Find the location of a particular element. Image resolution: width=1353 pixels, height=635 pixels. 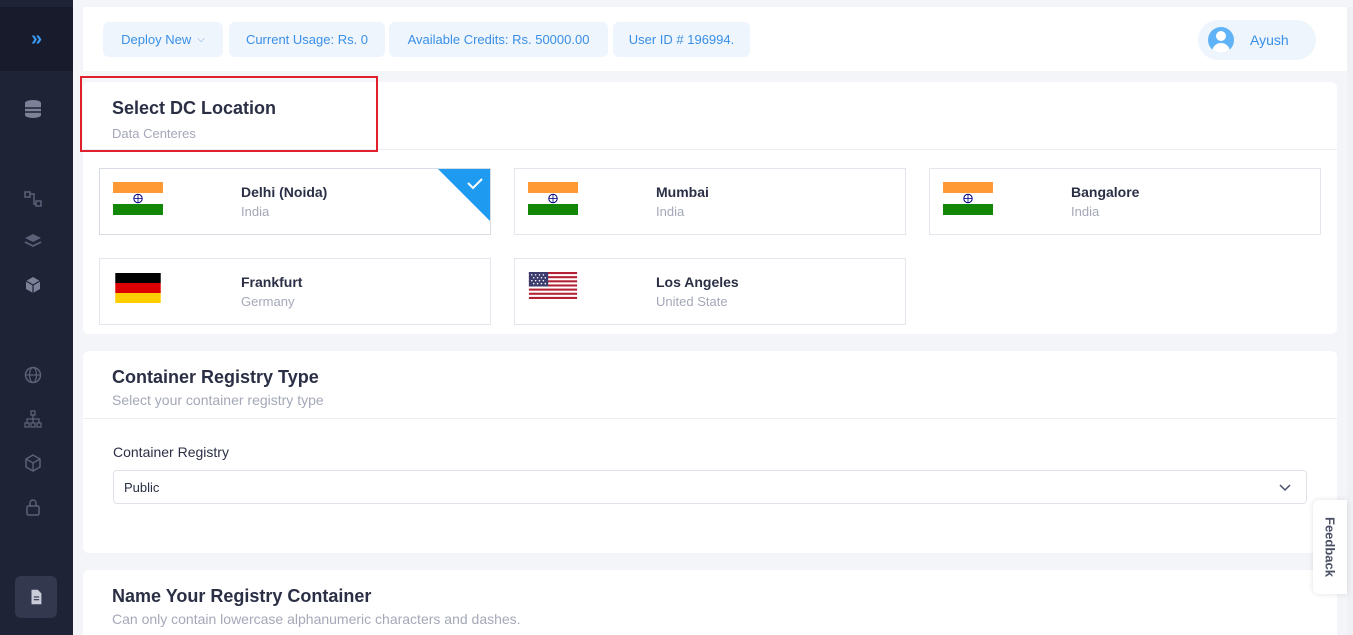

dc-city: Mumbai is located at coordinates (682, 192).